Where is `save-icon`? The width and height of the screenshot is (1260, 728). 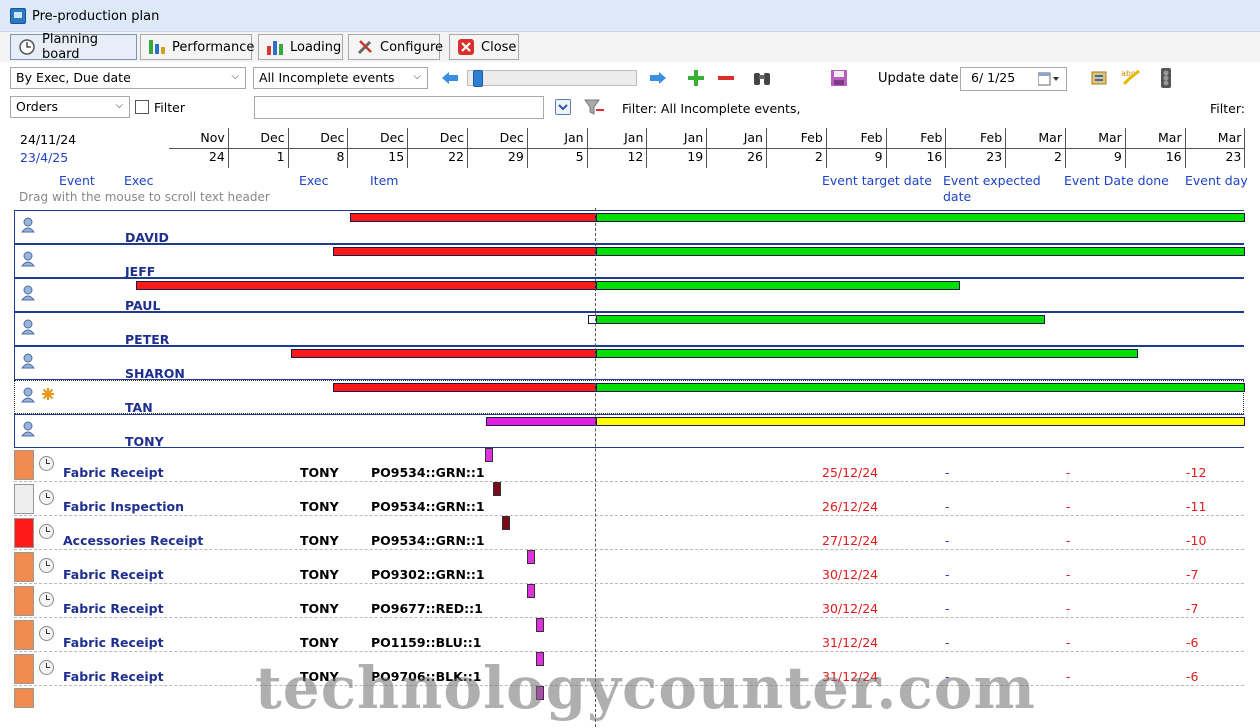 save-icon is located at coordinates (839, 78).